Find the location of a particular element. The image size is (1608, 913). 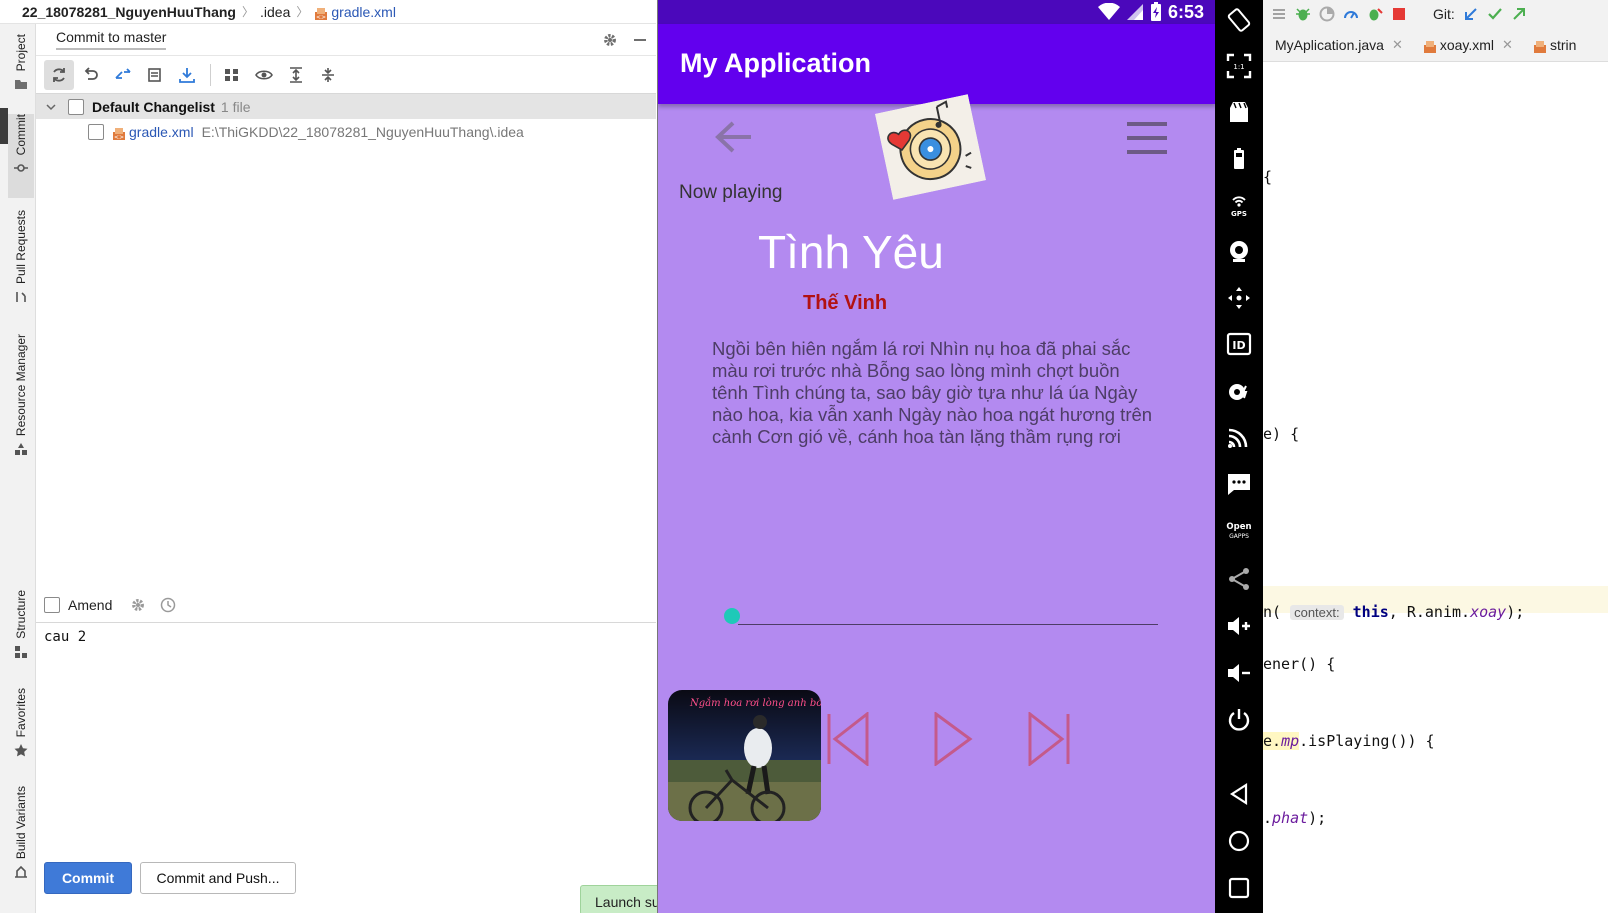

tab-strings-xml: strin is located at coordinates (1552, 45).